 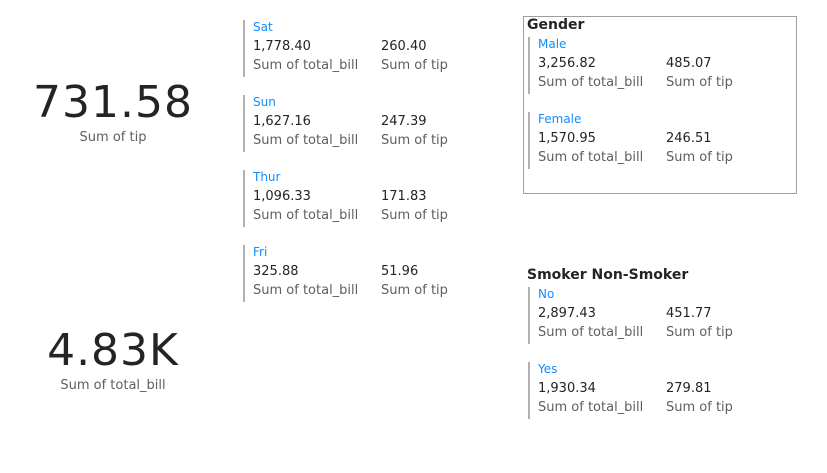 What do you see at coordinates (113, 385) in the screenshot?
I see `total-bill-card-label: Sum of total_bill` at bounding box center [113, 385].